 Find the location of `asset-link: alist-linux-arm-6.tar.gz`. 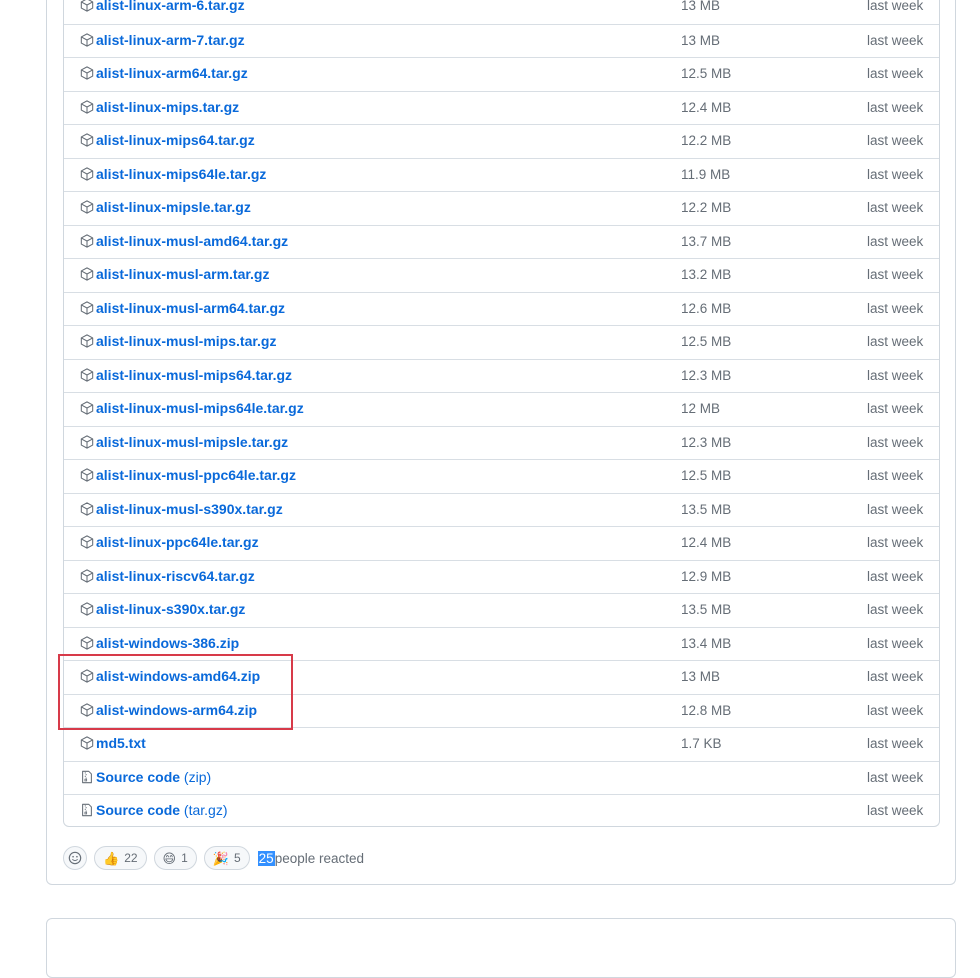

asset-link: alist-linux-arm-6.tar.gz is located at coordinates (170, 6).